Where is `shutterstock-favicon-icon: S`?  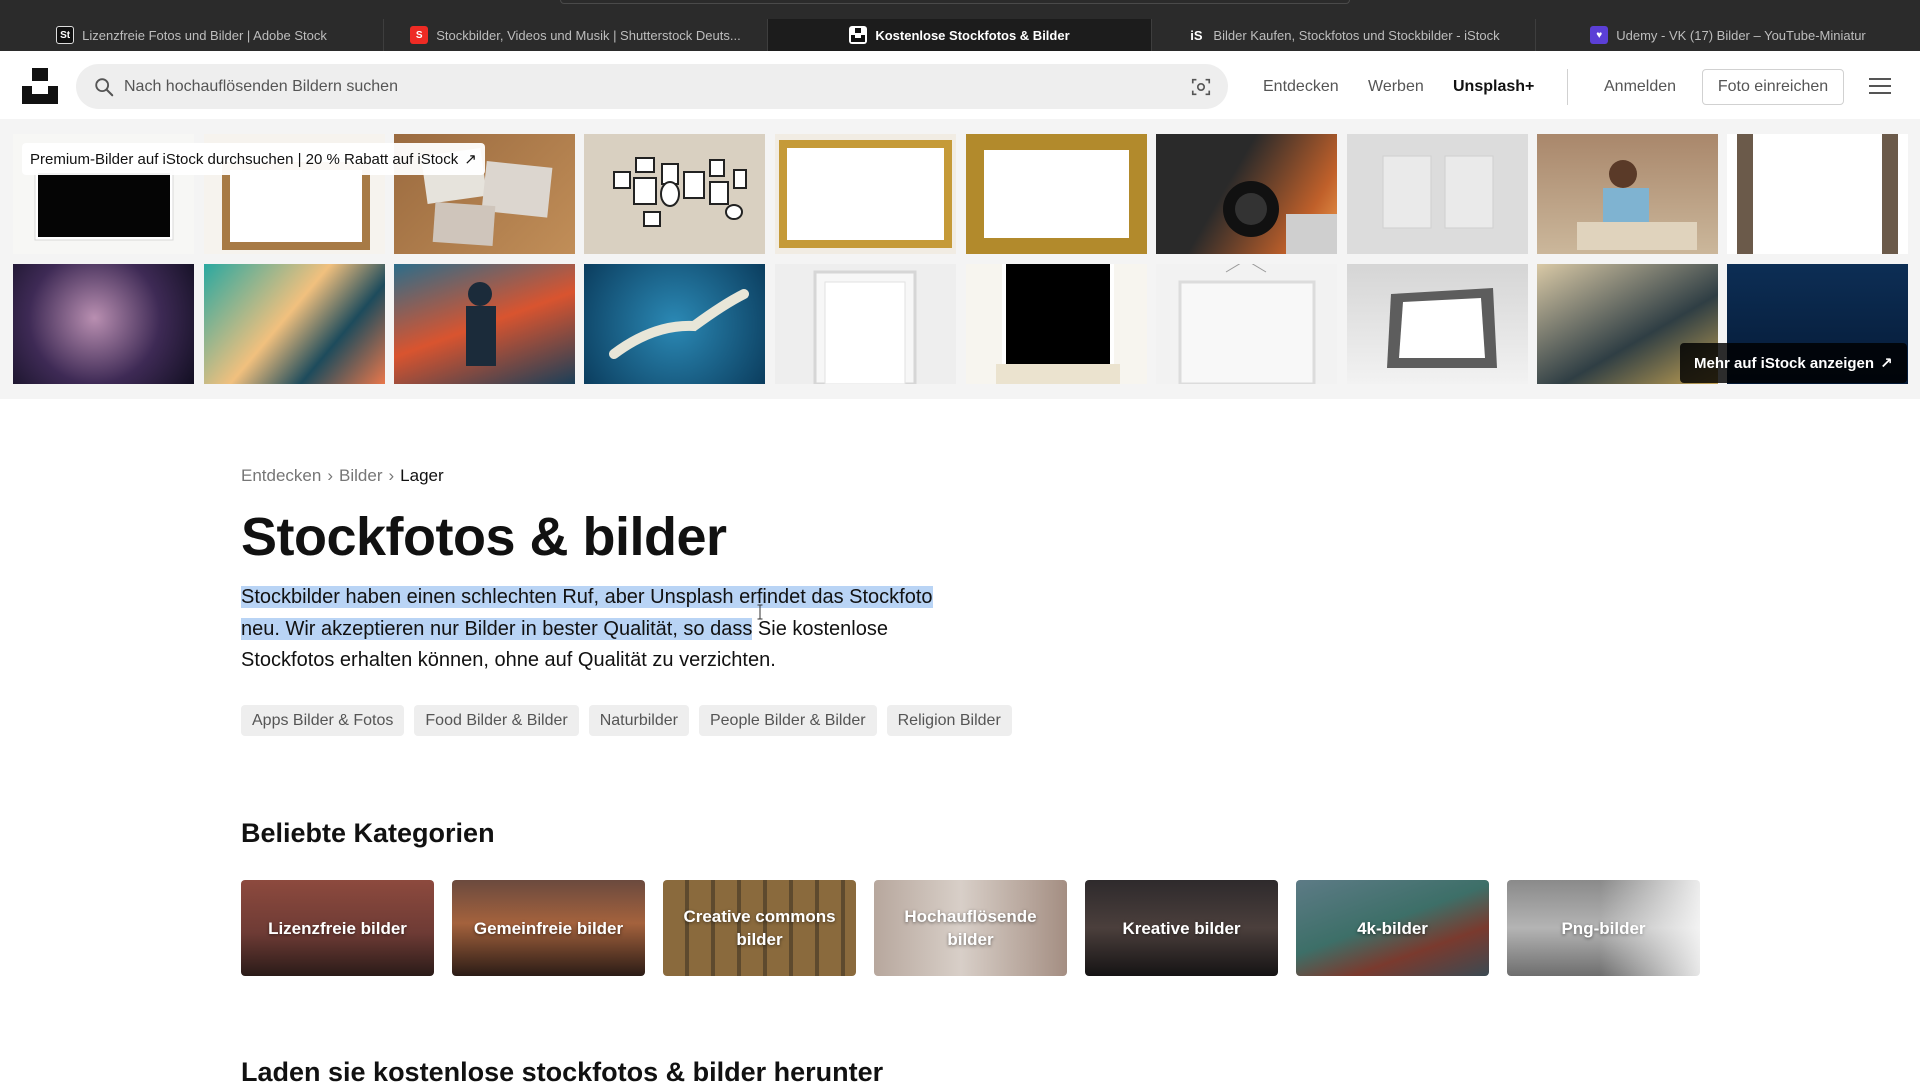
shutterstock-favicon-icon: S is located at coordinates (419, 35).